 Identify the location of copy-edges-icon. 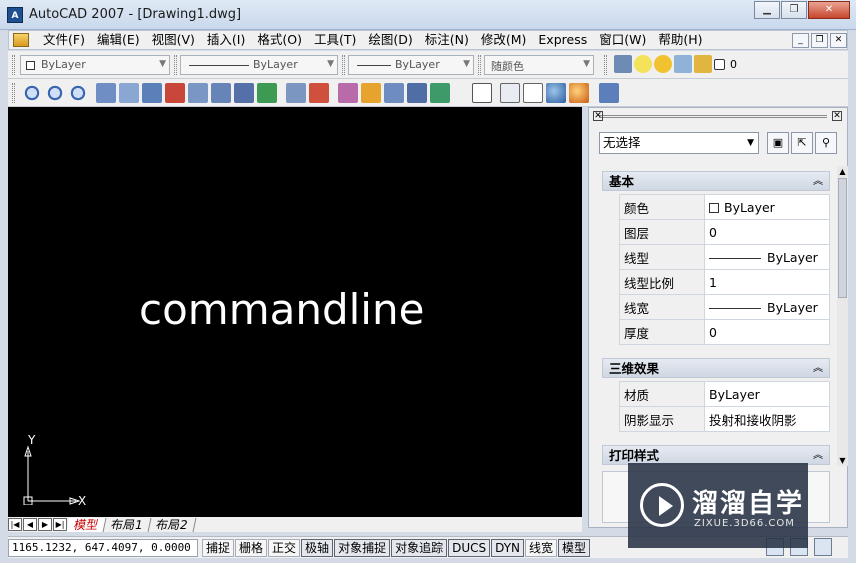
(296, 93).